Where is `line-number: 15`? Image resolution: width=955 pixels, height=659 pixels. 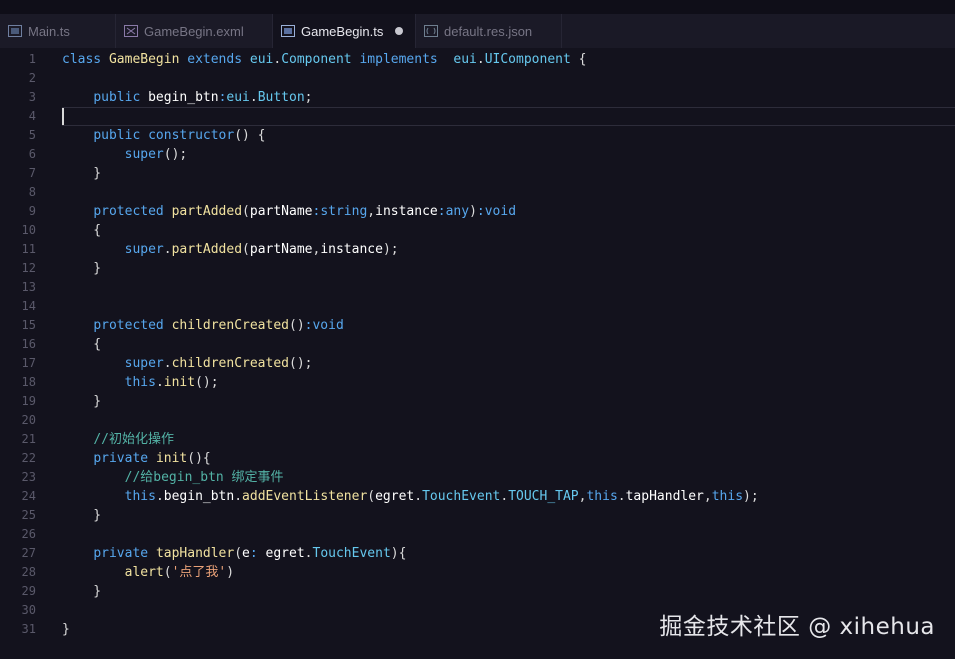 line-number: 15 is located at coordinates (28, 325).